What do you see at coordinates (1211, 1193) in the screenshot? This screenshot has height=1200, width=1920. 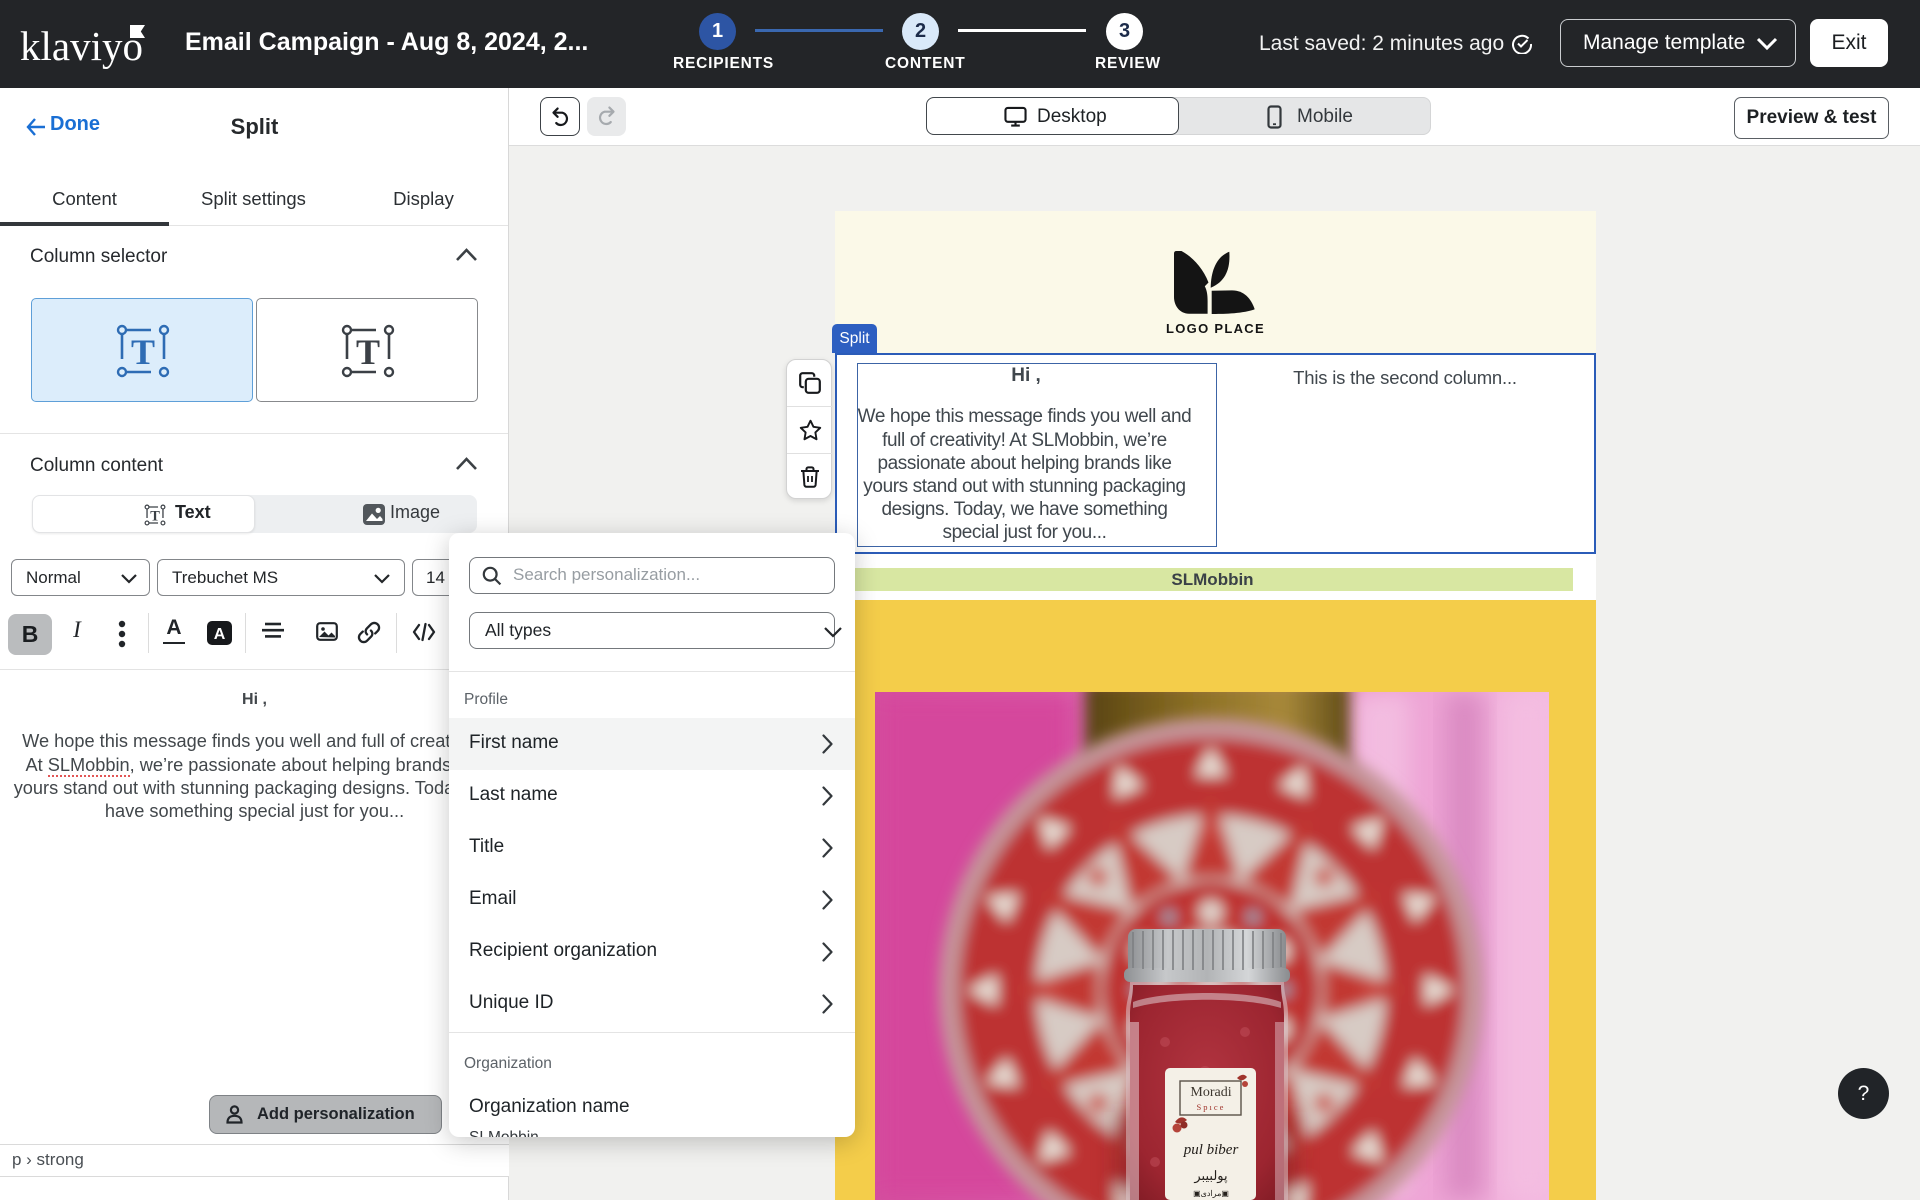 I see `svg-text: ▣مرادی▣` at bounding box center [1211, 1193].